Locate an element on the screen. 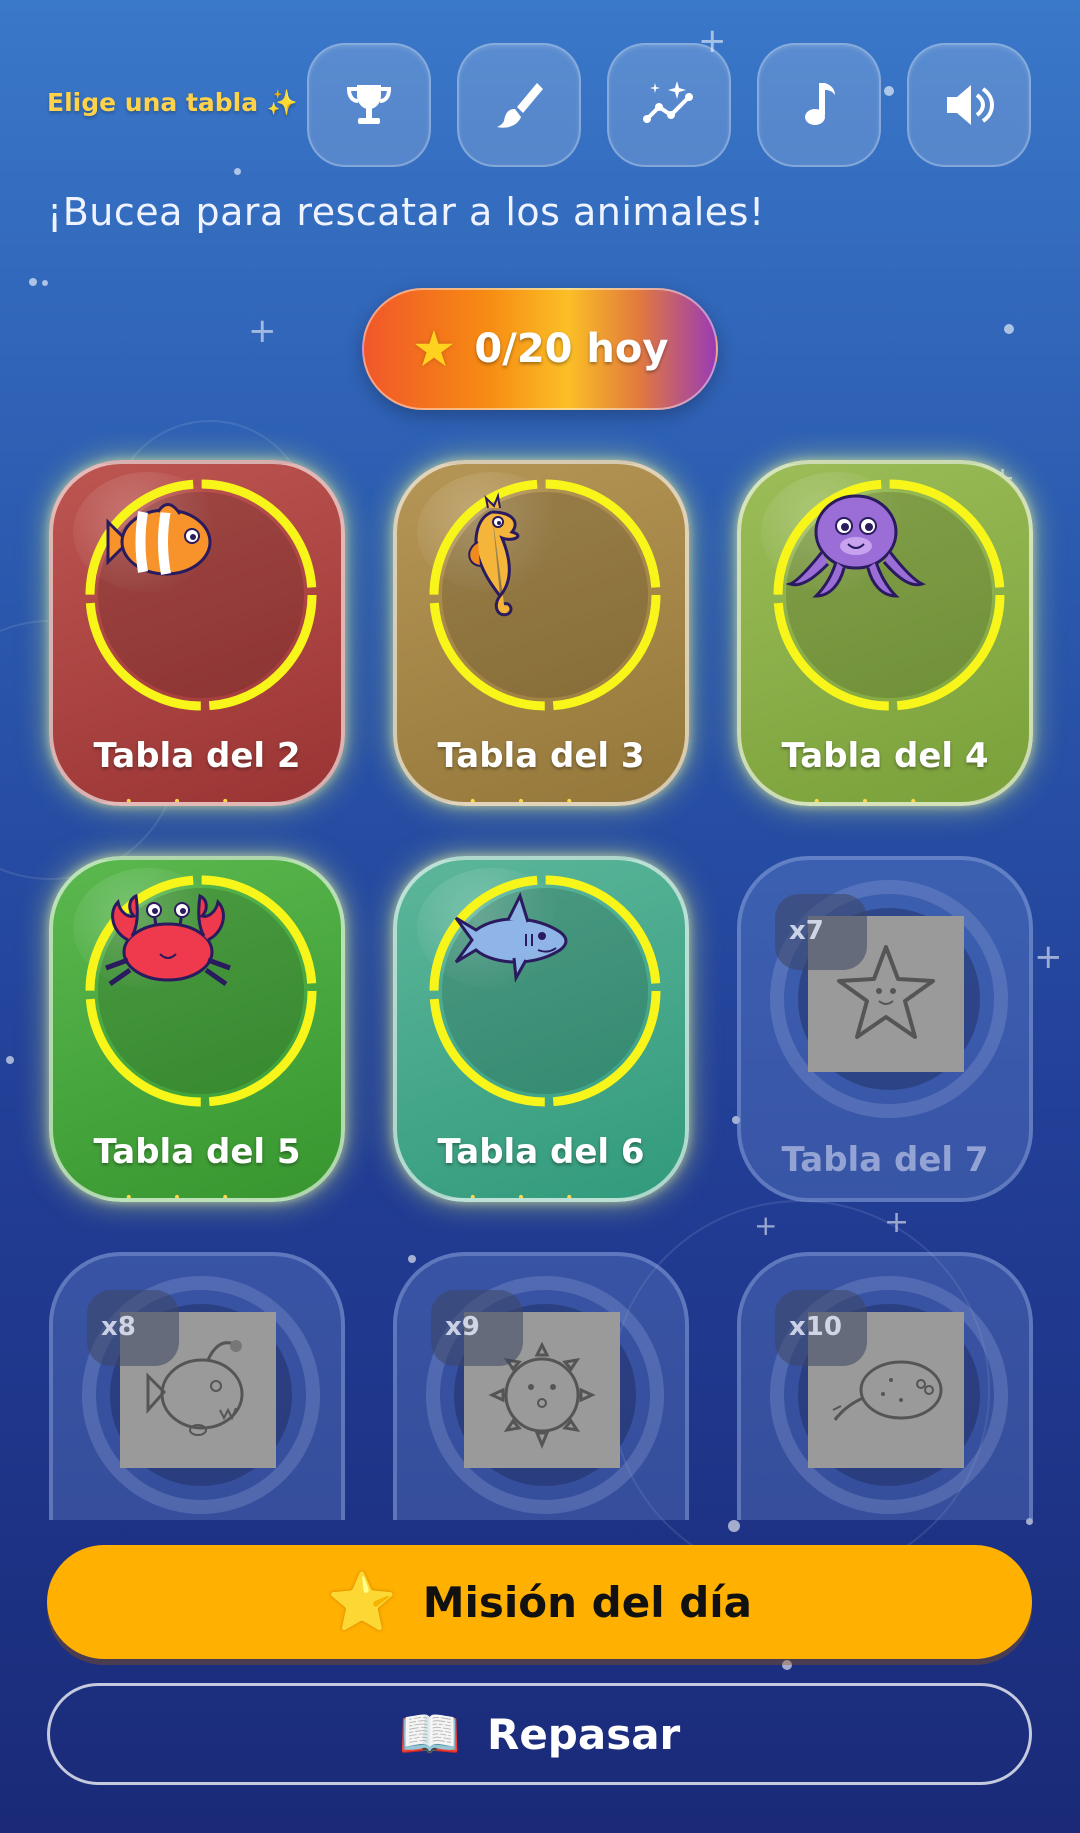 The width and height of the screenshot is (1080, 1833). sound-button is located at coordinates (969, 105).